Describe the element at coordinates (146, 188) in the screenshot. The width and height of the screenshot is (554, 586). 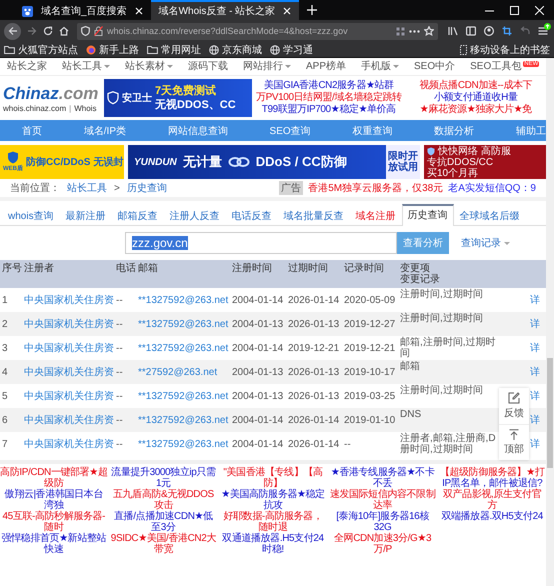
I see `breadcrumb-link: 历史查询` at that location.